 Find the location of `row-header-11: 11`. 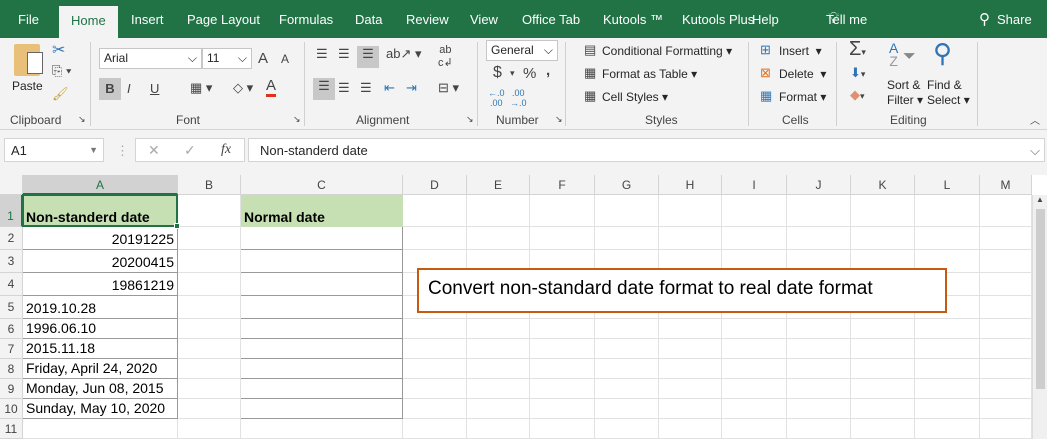

row-header-11: 11 is located at coordinates (11, 429).